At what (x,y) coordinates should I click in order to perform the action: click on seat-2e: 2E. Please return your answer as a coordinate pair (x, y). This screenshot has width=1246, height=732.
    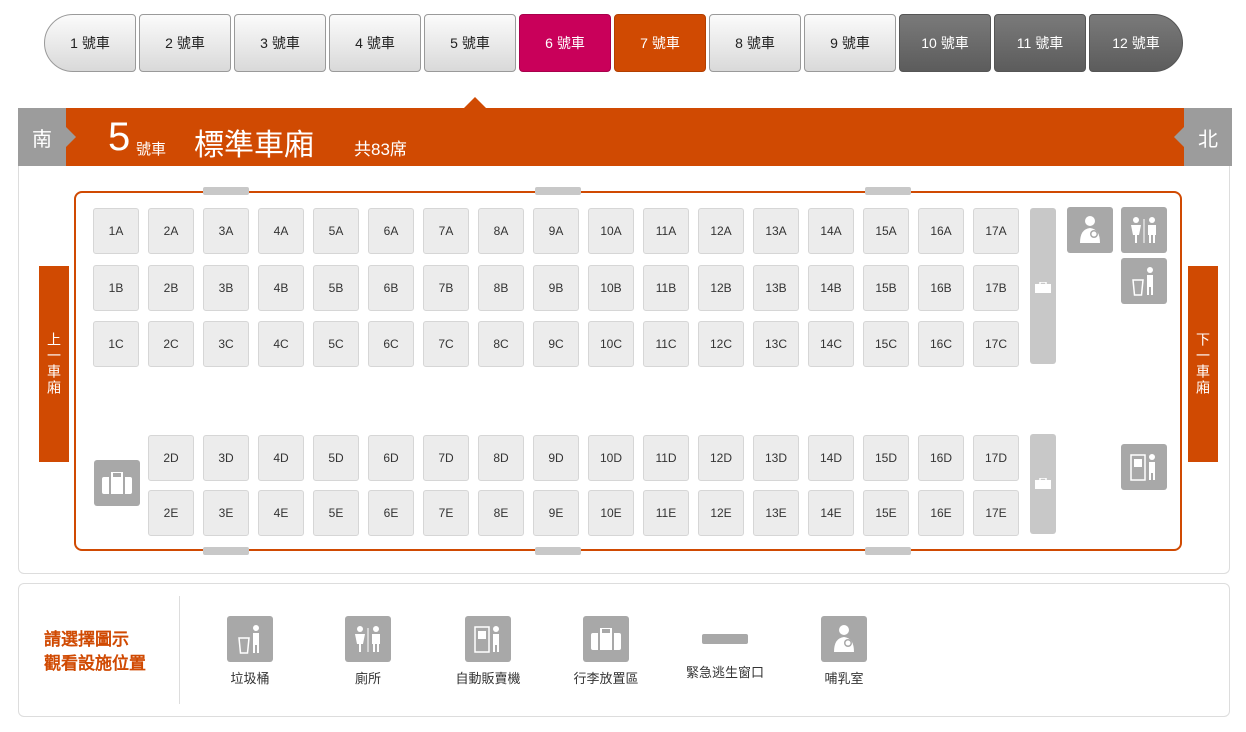
    Looking at the image, I should click on (171, 513).